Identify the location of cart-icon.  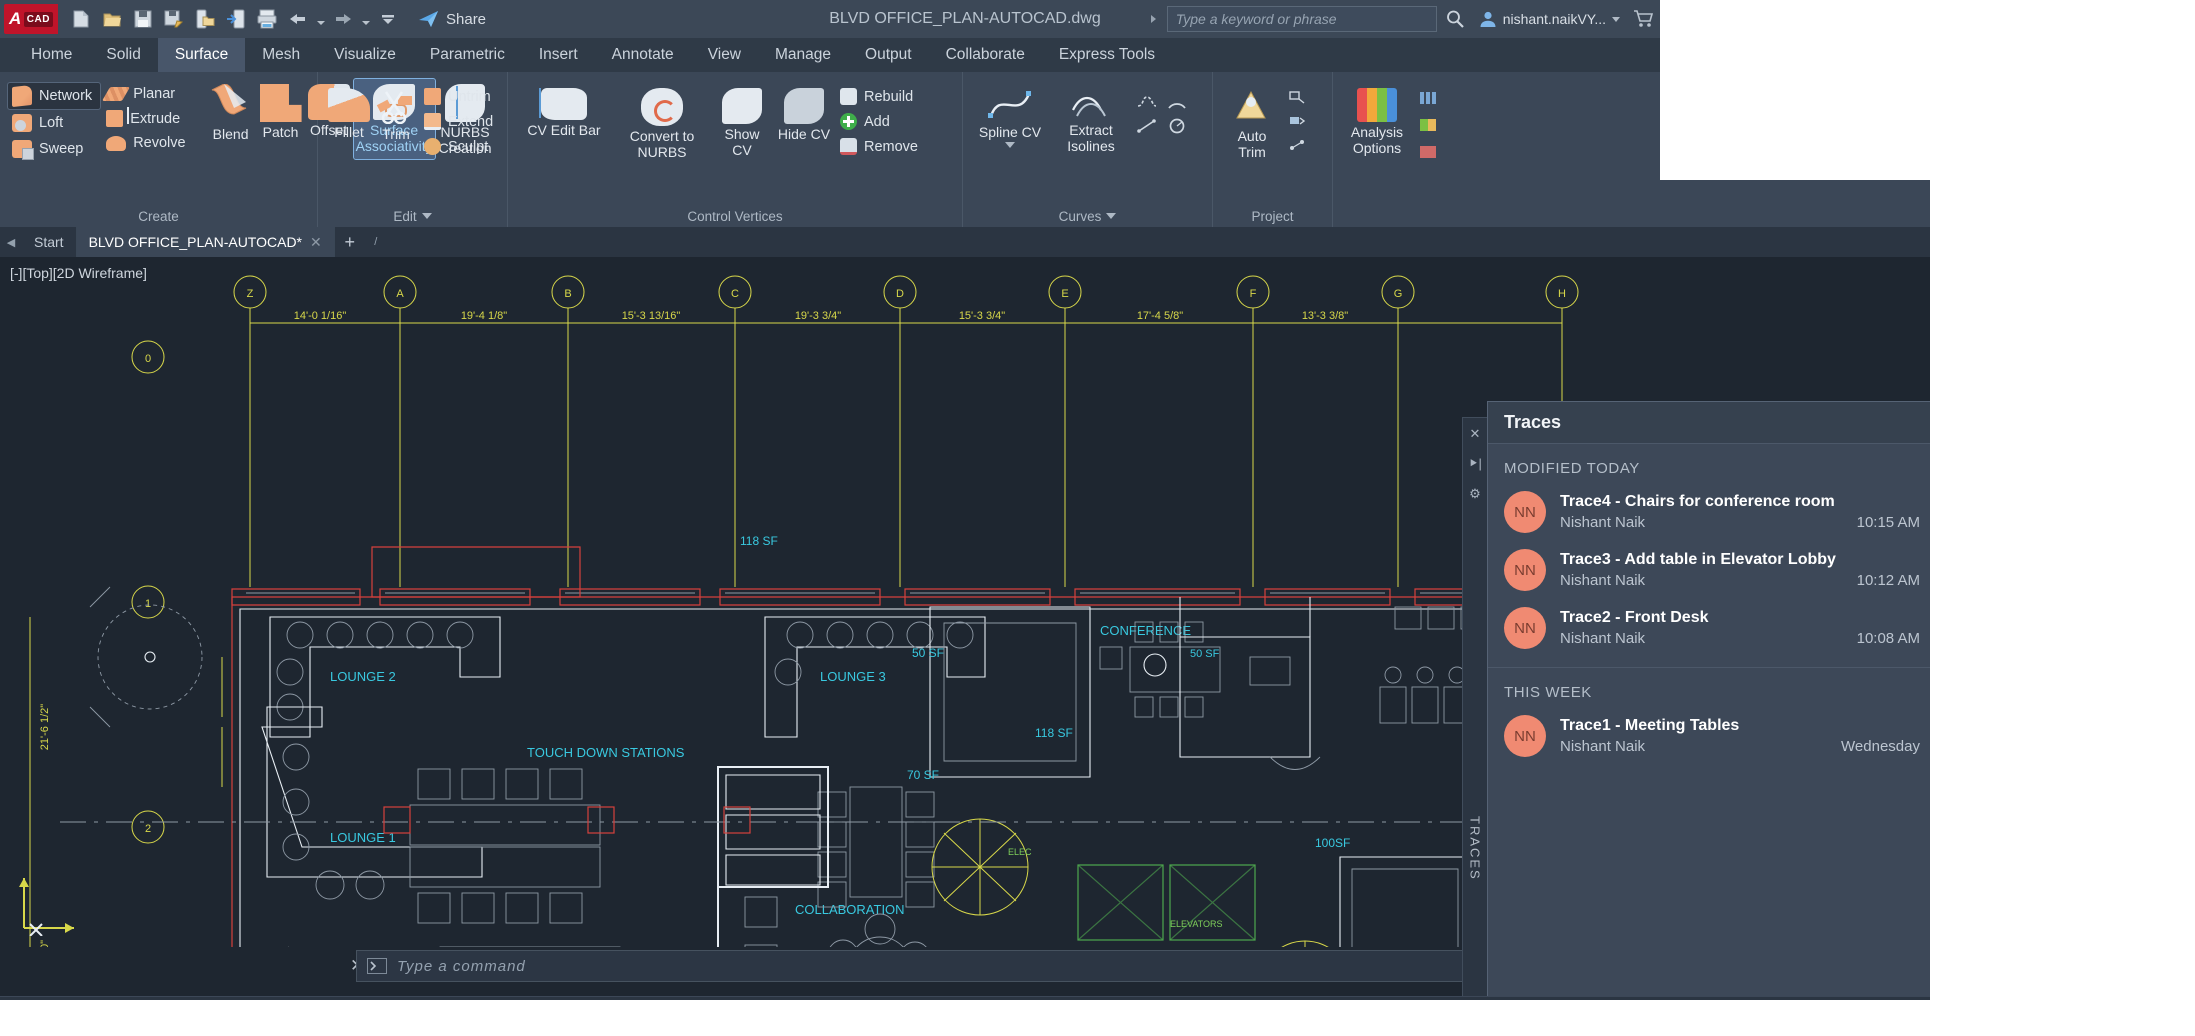
(1644, 19).